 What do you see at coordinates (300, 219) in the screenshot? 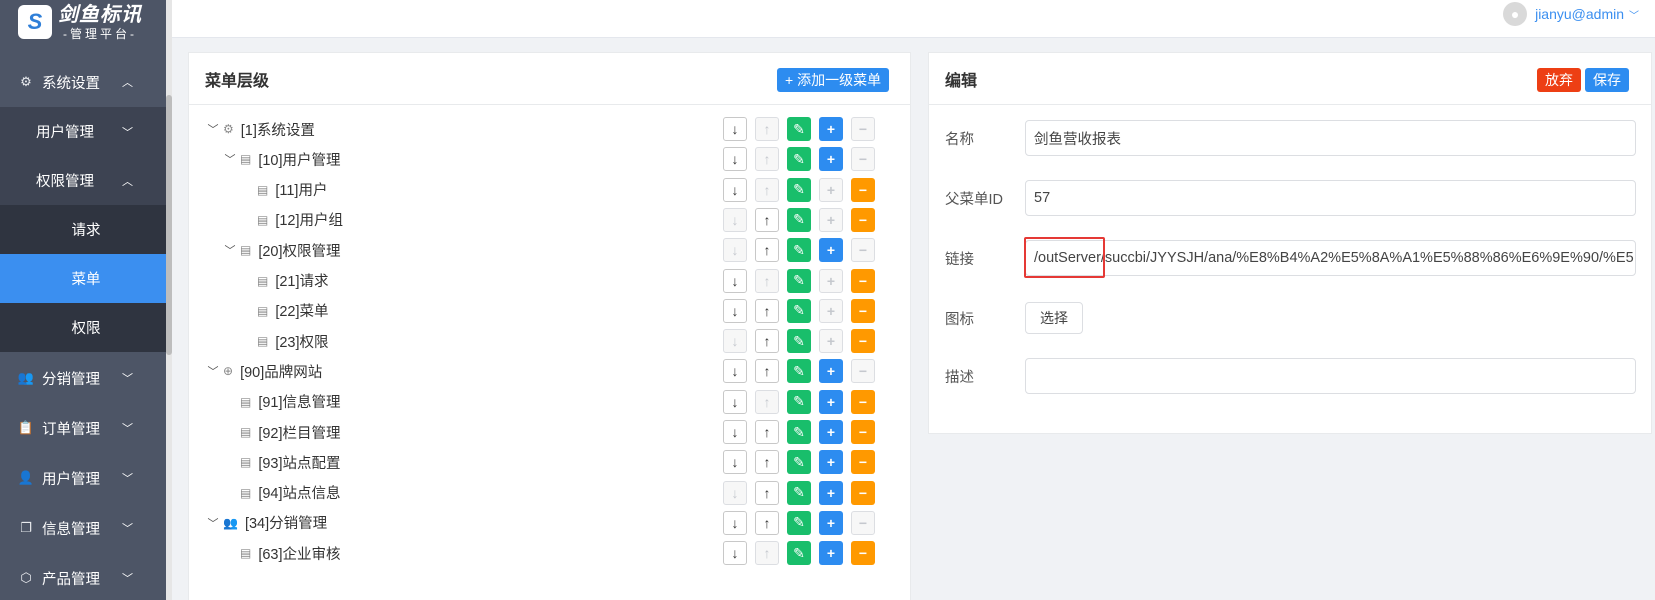
I see `tree-node: ▤ [12]用户组` at bounding box center [300, 219].